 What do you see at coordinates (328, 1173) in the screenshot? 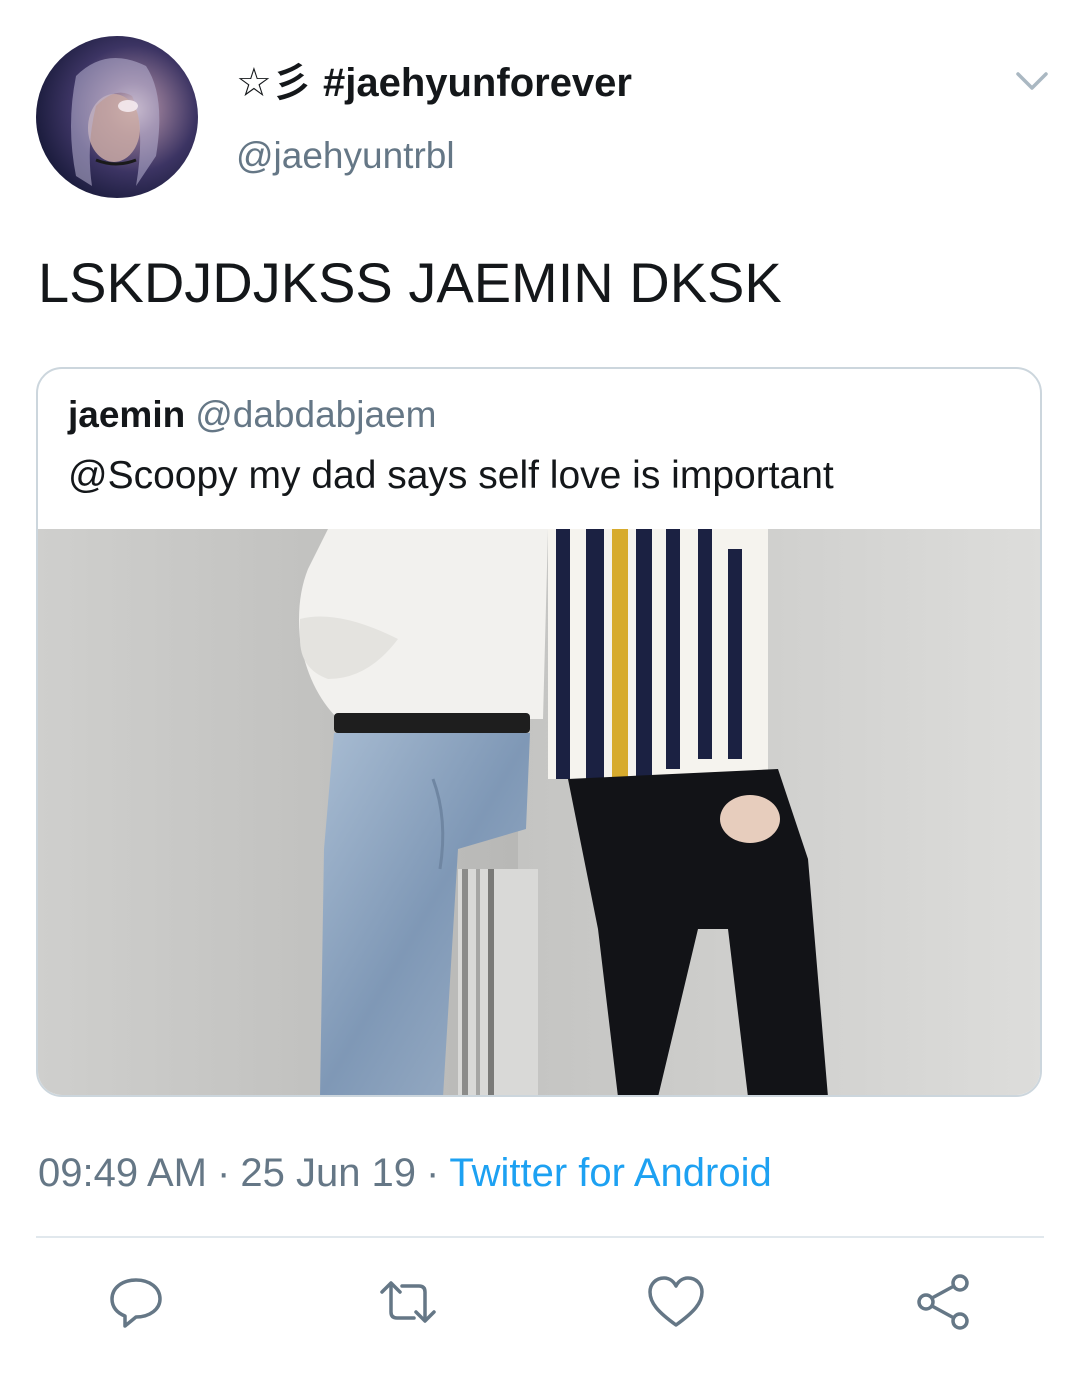
I see `tweet-date: 25 Jun 19` at bounding box center [328, 1173].